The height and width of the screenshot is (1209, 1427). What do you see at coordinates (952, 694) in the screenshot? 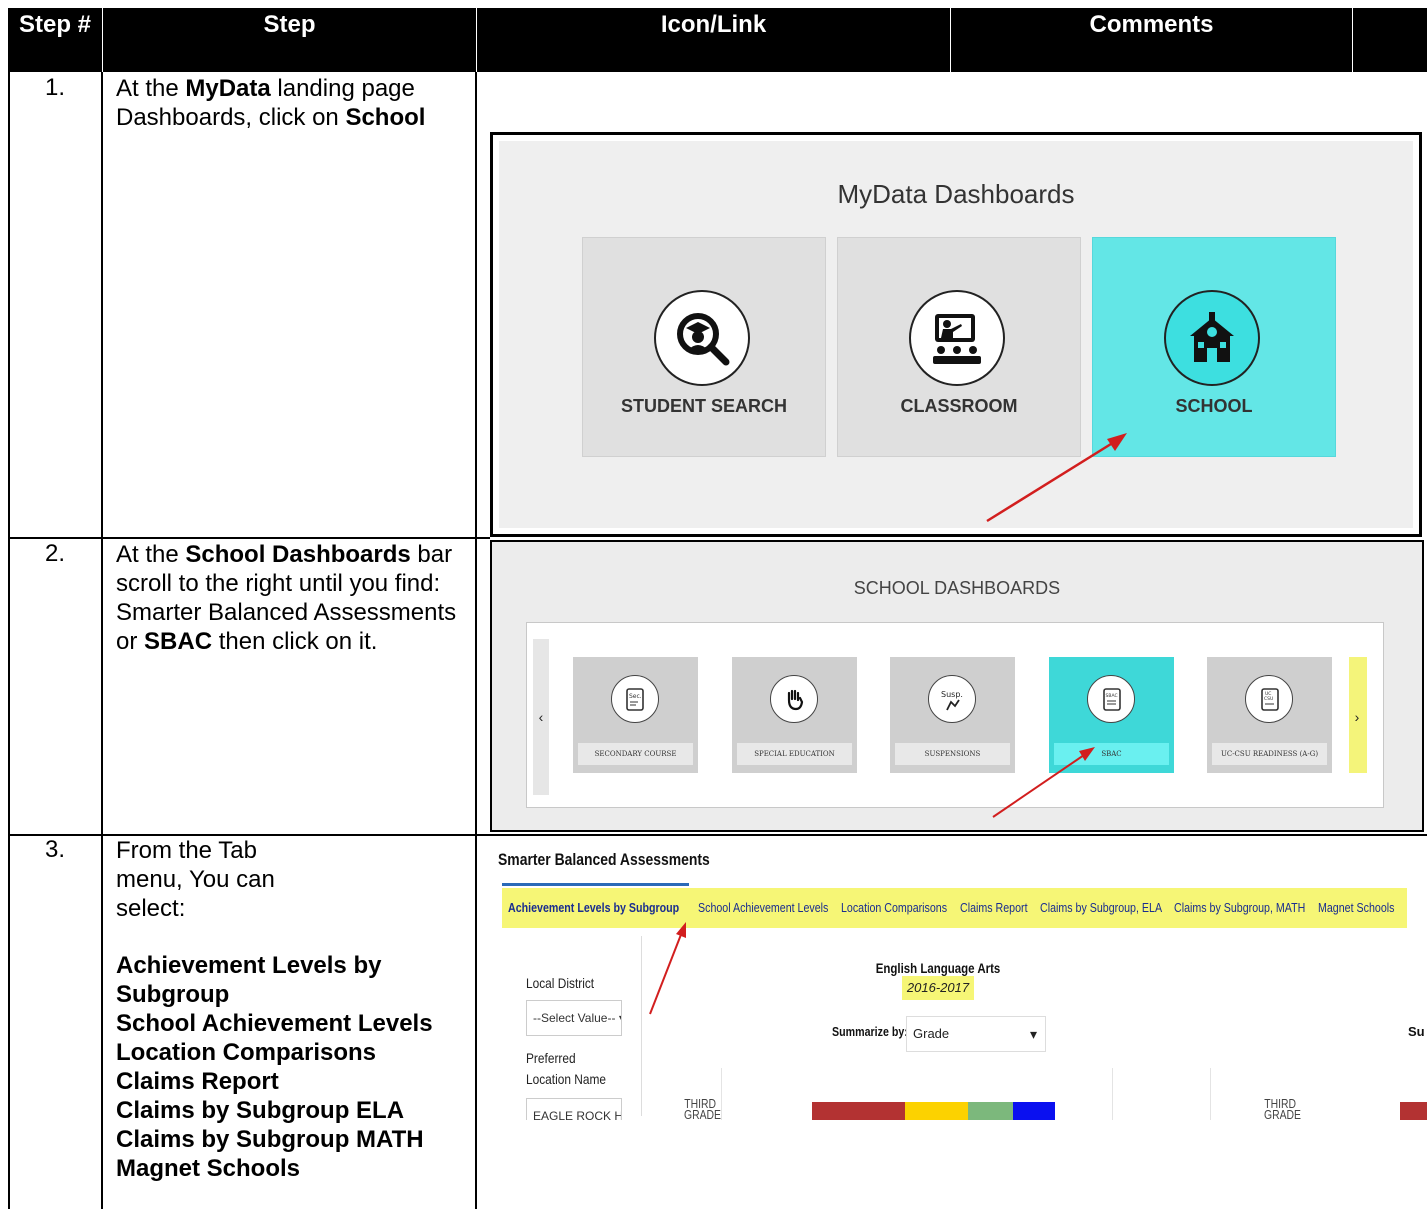
I see `svg-text: Susp.` at bounding box center [952, 694].